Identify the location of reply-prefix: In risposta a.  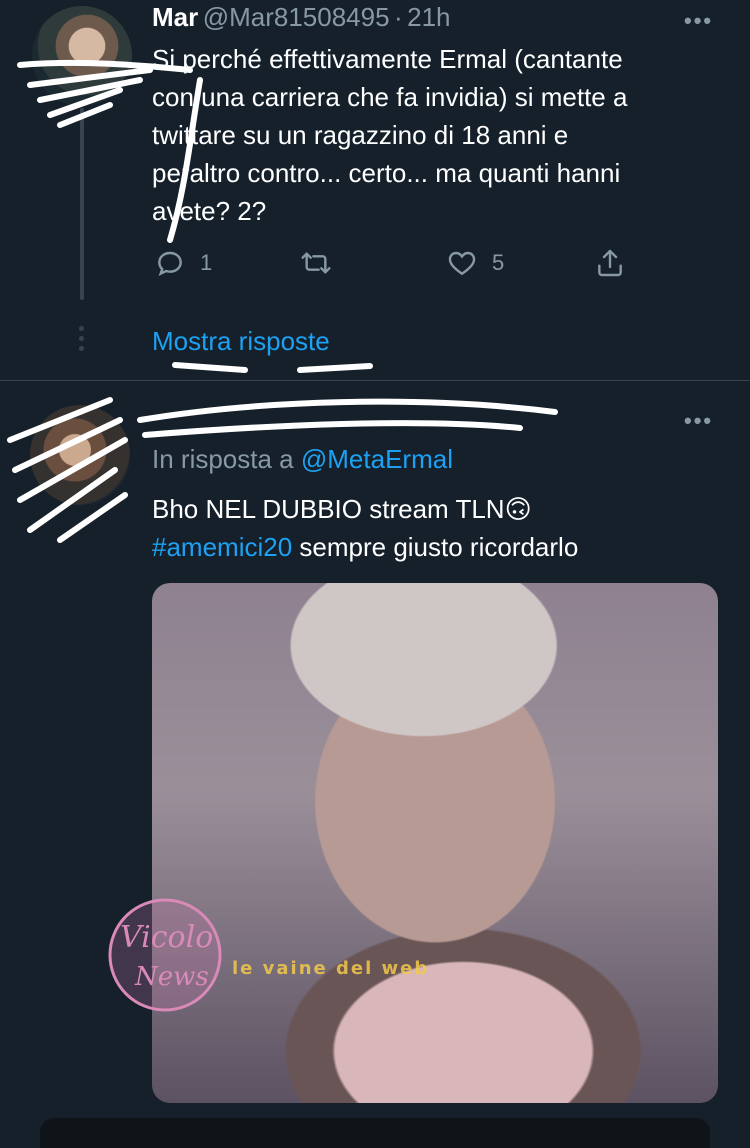
(223, 459).